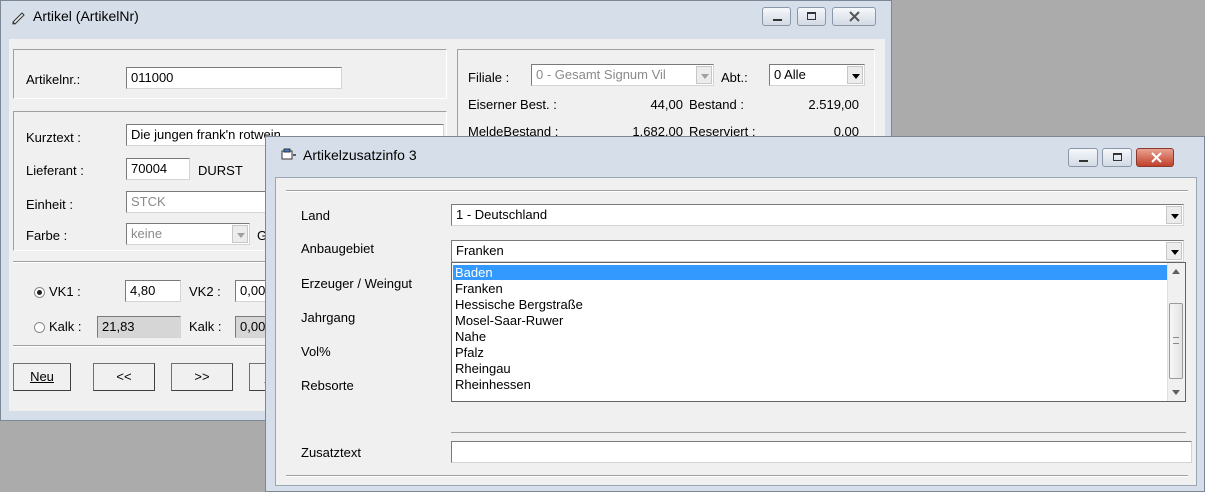 The image size is (1205, 492). Describe the element at coordinates (47, 235) in the screenshot. I see `farbe-label: Farbe :` at that location.